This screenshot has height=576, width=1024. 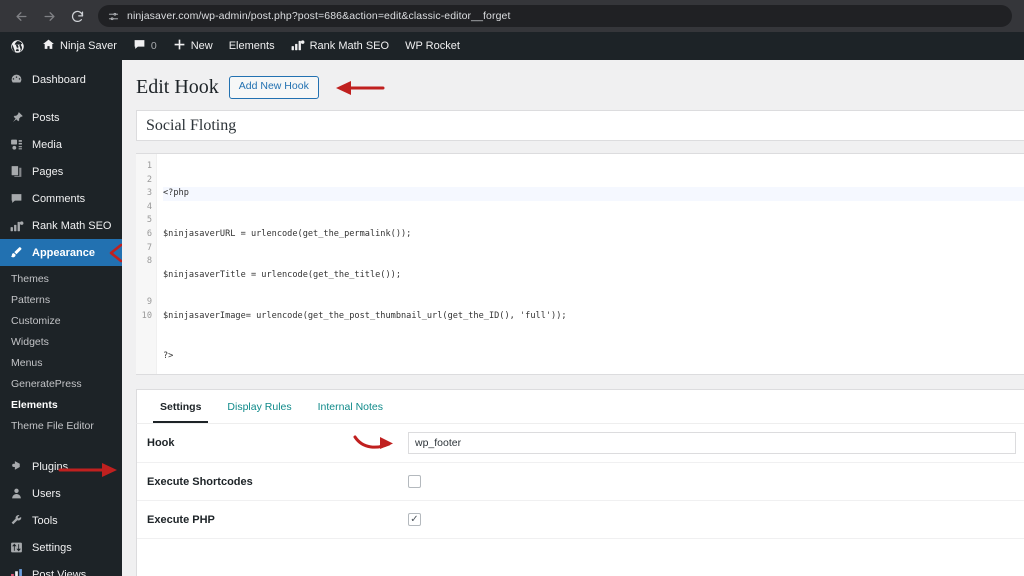 What do you see at coordinates (374, 443) in the screenshot?
I see `annotation-arrow-hook` at bounding box center [374, 443].